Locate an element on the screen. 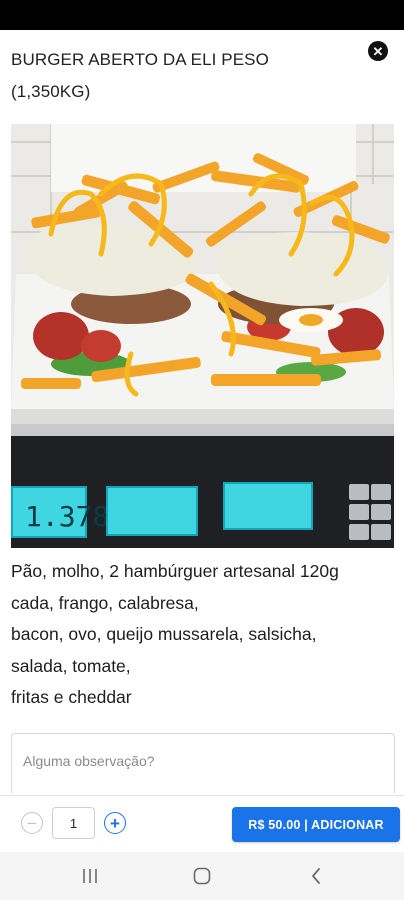 This screenshot has height=900, width=404. description-line: fritas e cheddar is located at coordinates (71, 697).